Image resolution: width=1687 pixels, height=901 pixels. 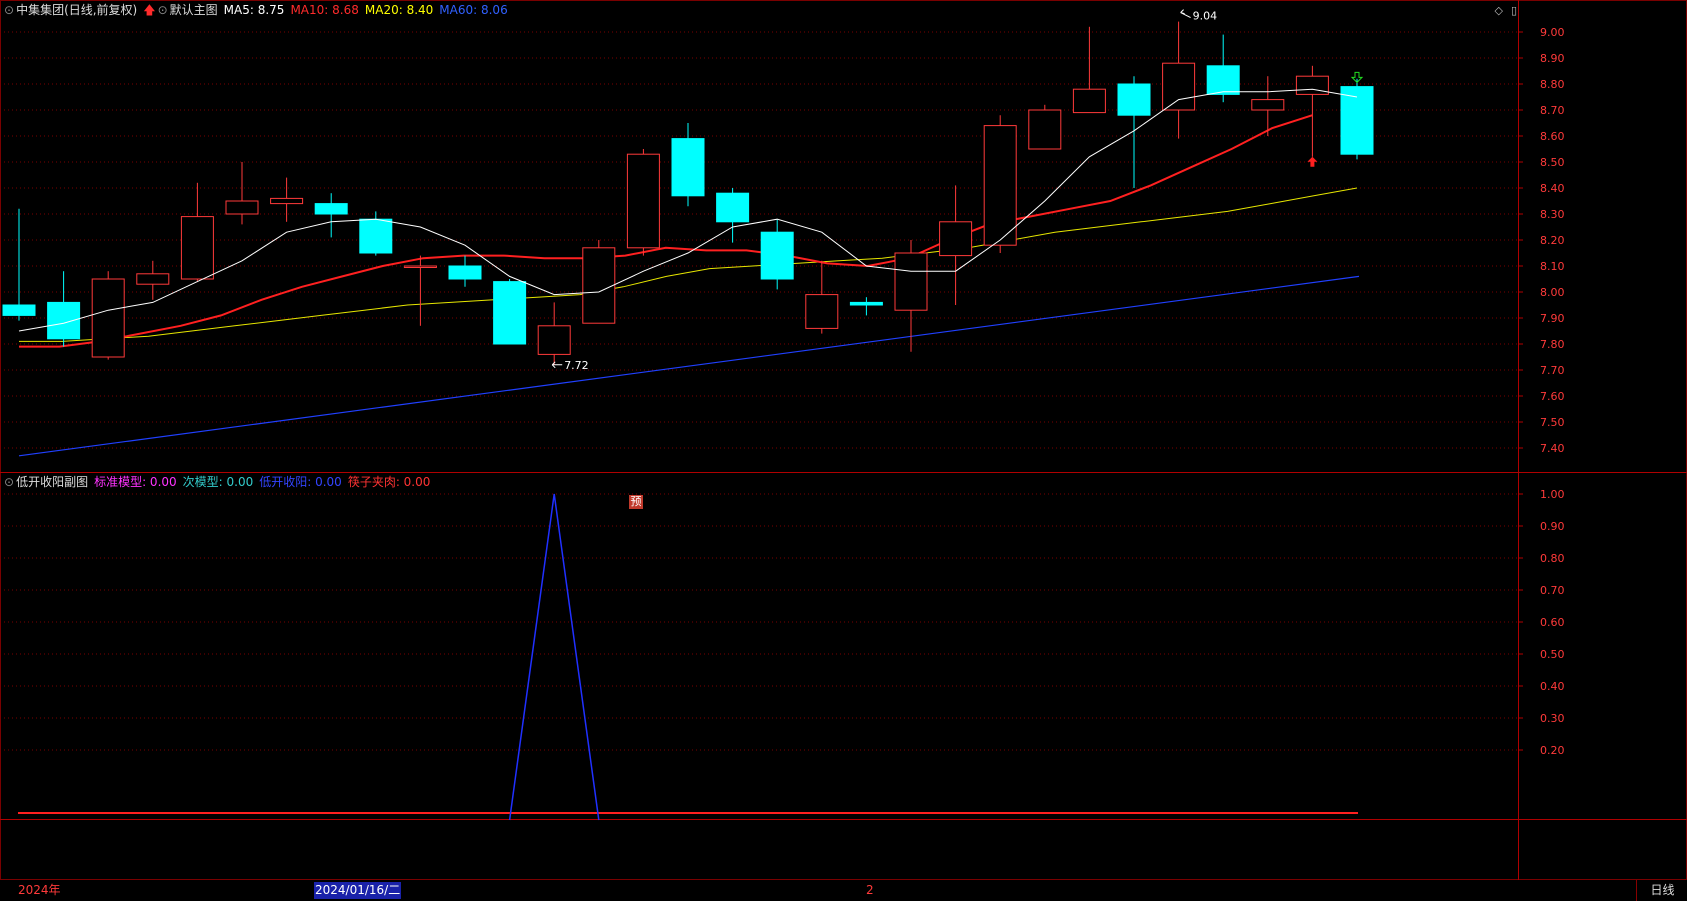 What do you see at coordinates (554, 657) in the screenshot?
I see `low-open-up-series` at bounding box center [554, 657].